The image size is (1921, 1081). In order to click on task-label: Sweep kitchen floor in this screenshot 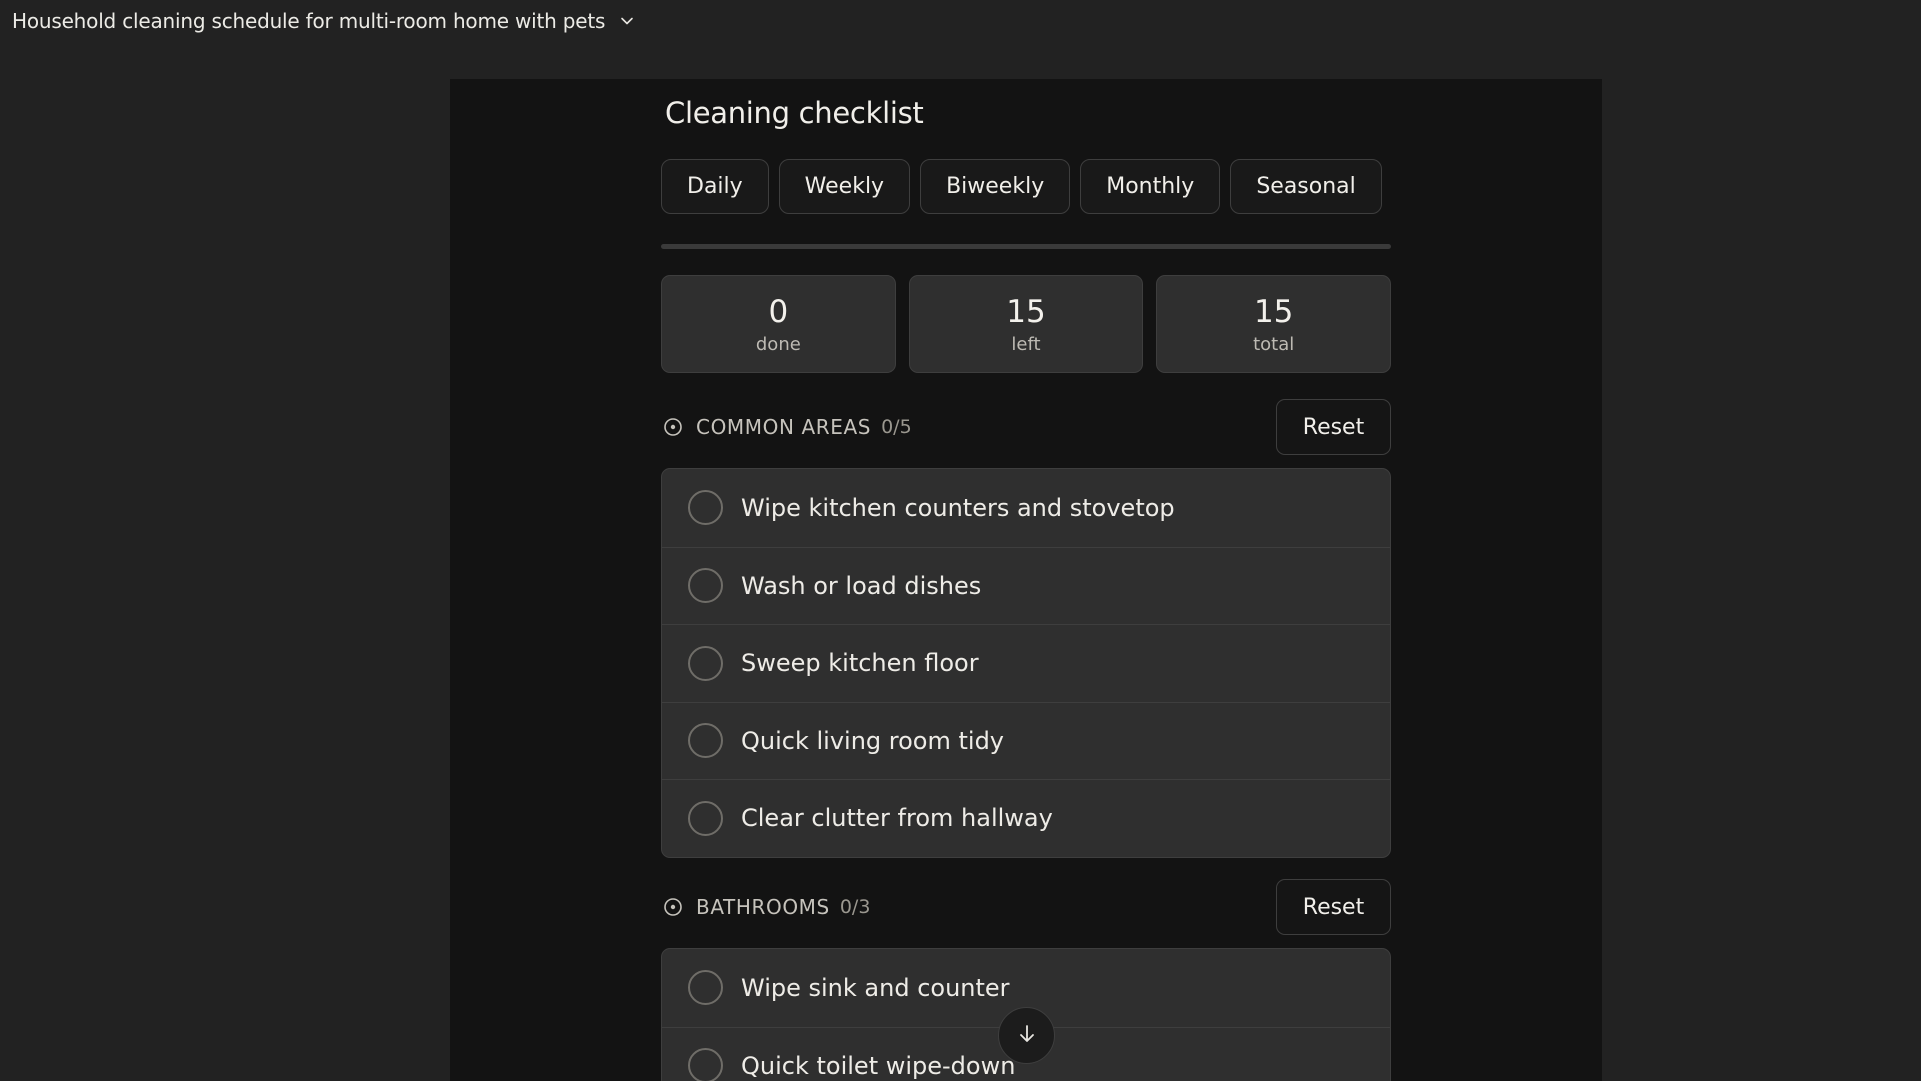, I will do `click(860, 663)`.